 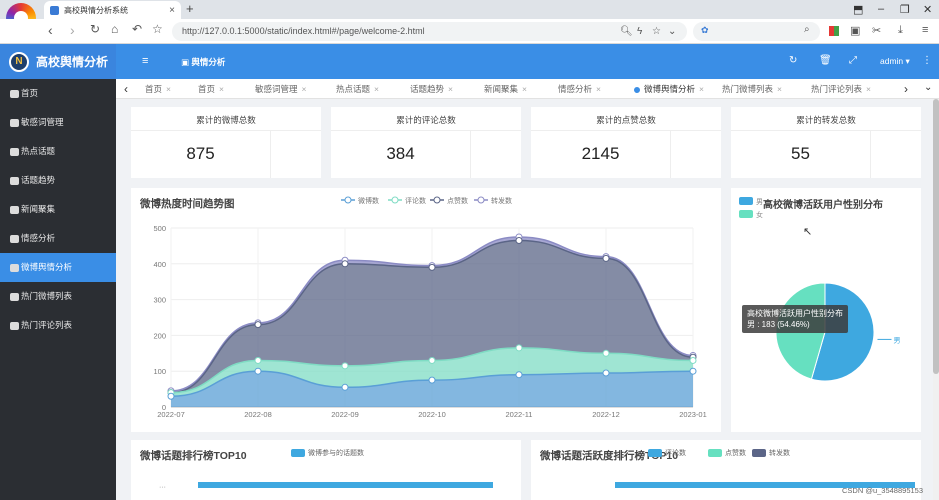 What do you see at coordinates (925, 30) in the screenshot?
I see `menu-icon: ≡` at bounding box center [925, 30].